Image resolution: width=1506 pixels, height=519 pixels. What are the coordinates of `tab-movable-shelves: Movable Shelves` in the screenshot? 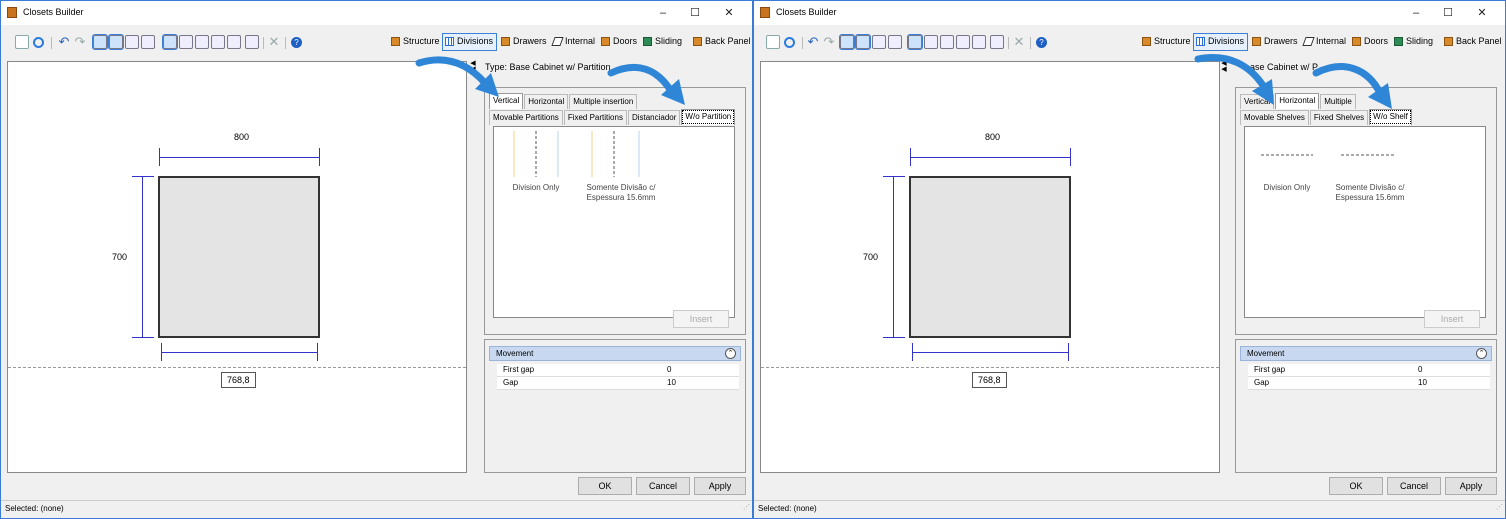 It's located at (1274, 117).